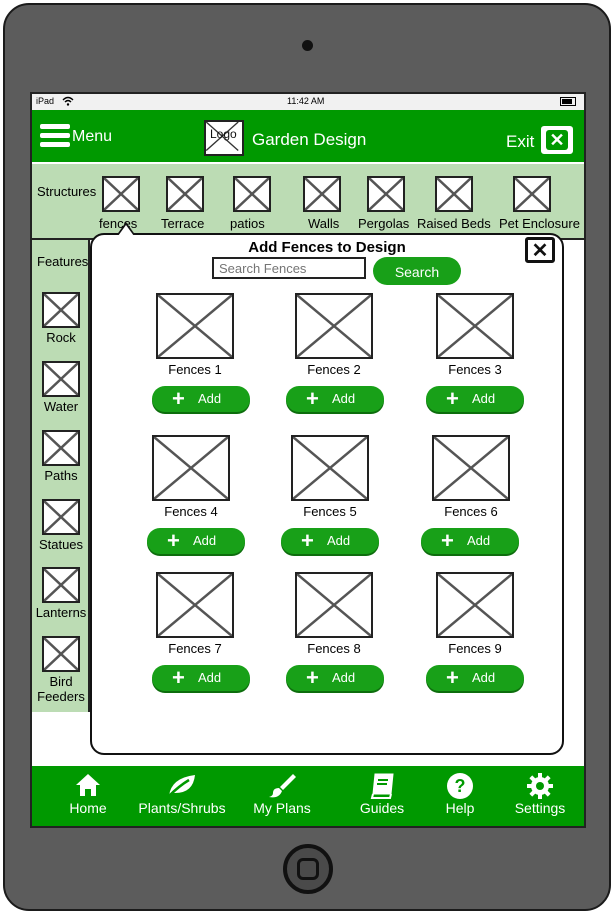 Image resolution: width=616 pixels, height=916 pixels. Describe the element at coordinates (121, 194) in the screenshot. I see `structure-fences-icon` at that location.